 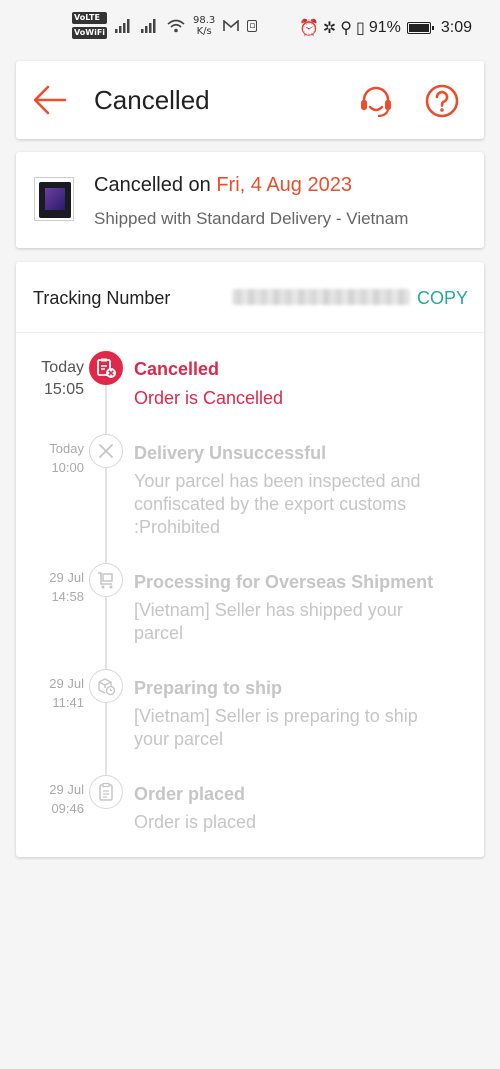 I want to click on x-circle-icon, so click(x=106, y=451).